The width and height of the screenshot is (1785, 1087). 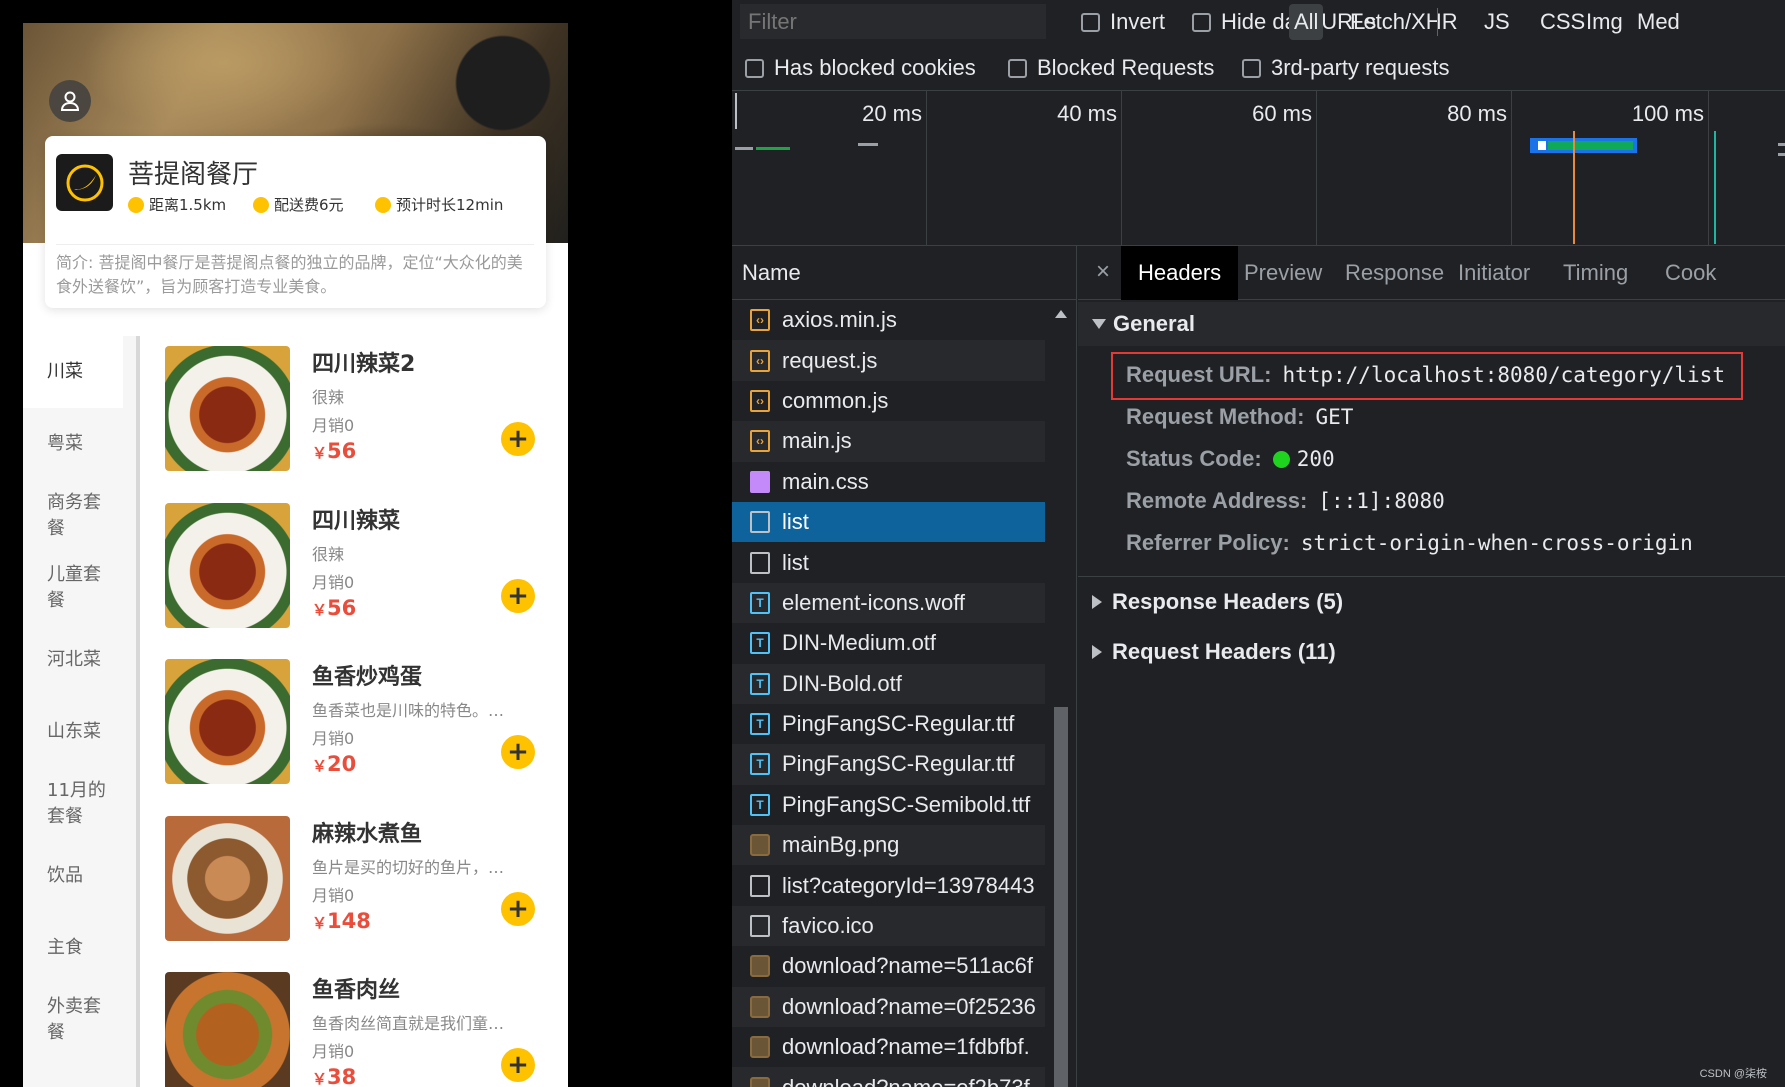 What do you see at coordinates (888, 1047) in the screenshot?
I see `request-row: download?name=1fdbfbf.` at bounding box center [888, 1047].